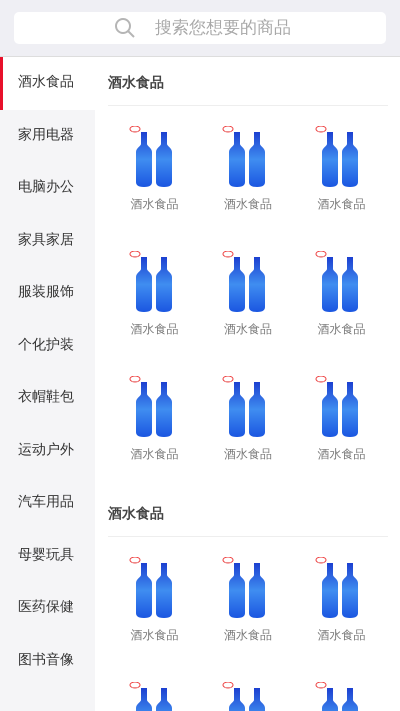 This screenshot has width=400, height=711. Describe the element at coordinates (47, 608) in the screenshot. I see `category-item: 医药保健` at that location.